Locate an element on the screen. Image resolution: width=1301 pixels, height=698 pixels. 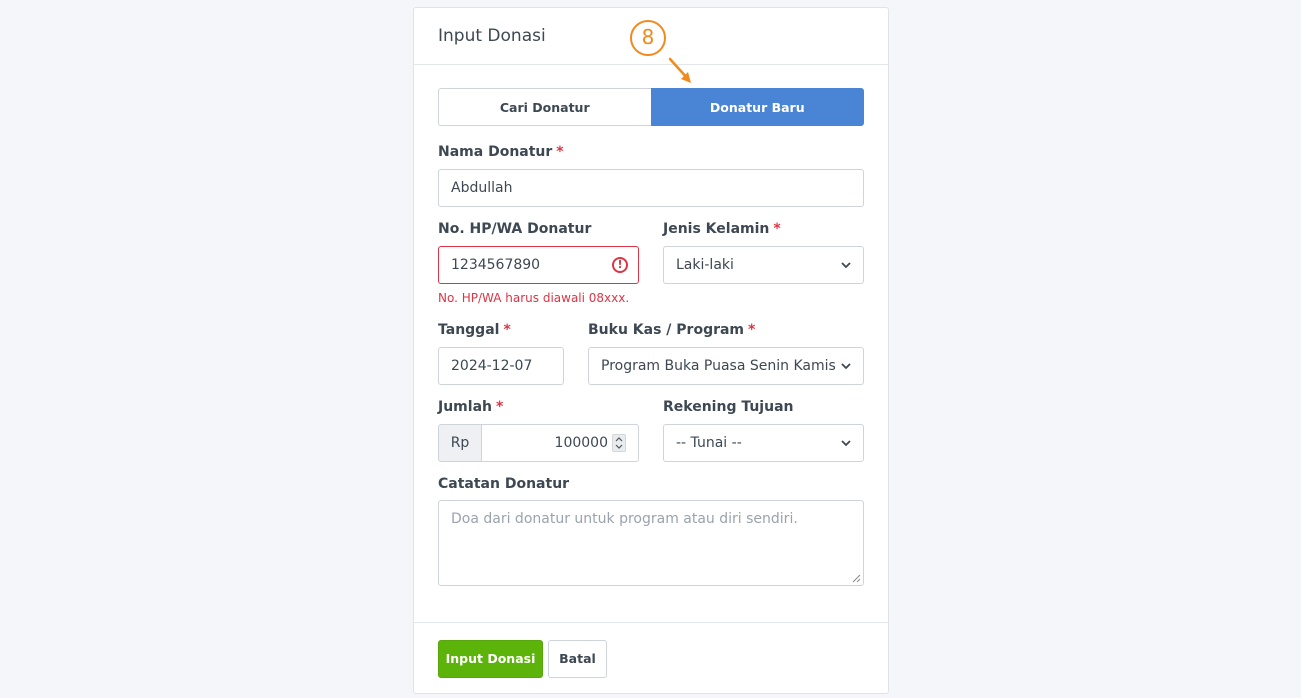
date-value: 2024-12-07 is located at coordinates (492, 366).